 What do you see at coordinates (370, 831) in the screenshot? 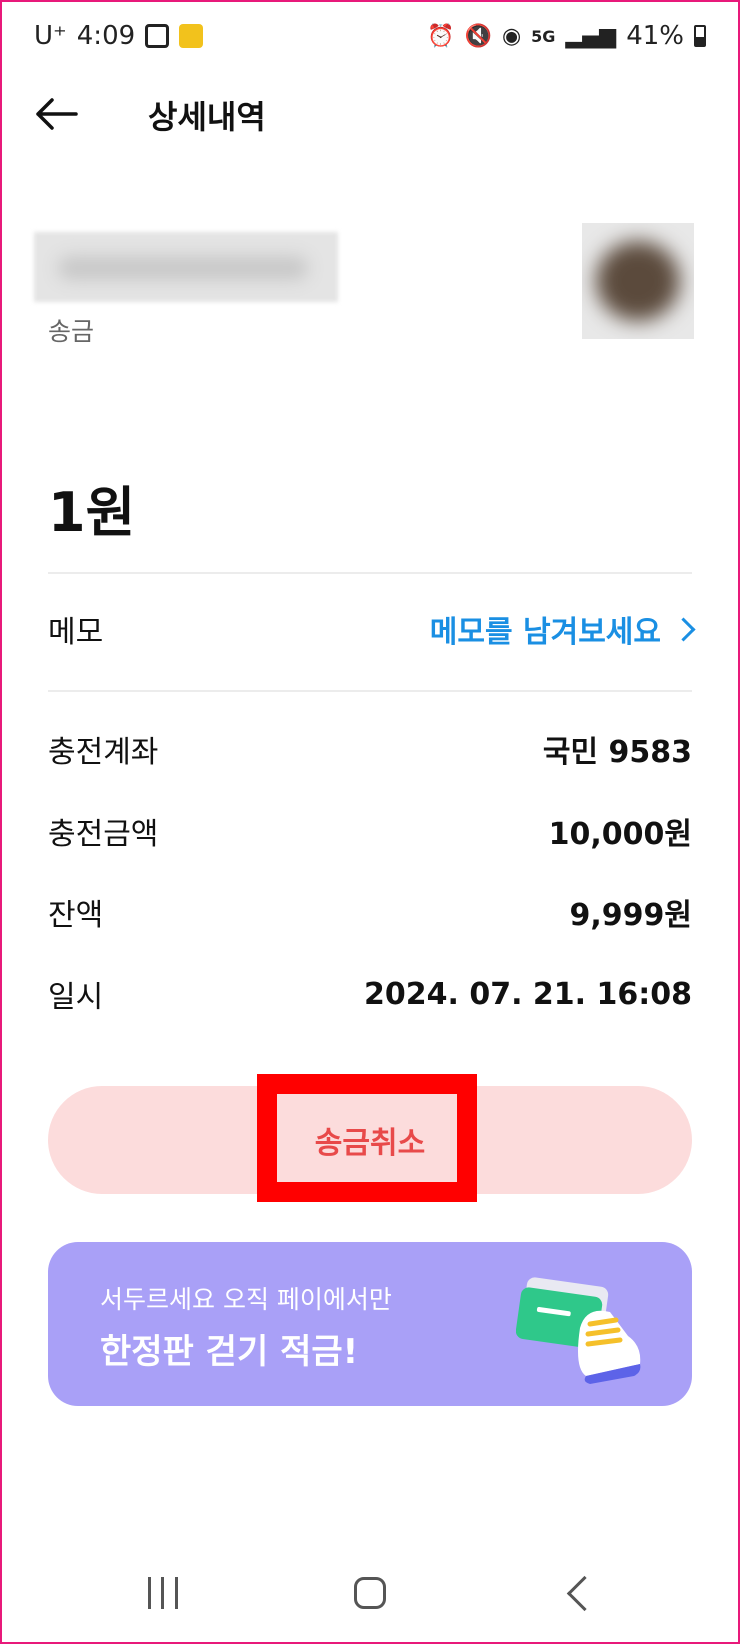
I see `detail-row-charge-amount: 충전금액 10,000원` at bounding box center [370, 831].